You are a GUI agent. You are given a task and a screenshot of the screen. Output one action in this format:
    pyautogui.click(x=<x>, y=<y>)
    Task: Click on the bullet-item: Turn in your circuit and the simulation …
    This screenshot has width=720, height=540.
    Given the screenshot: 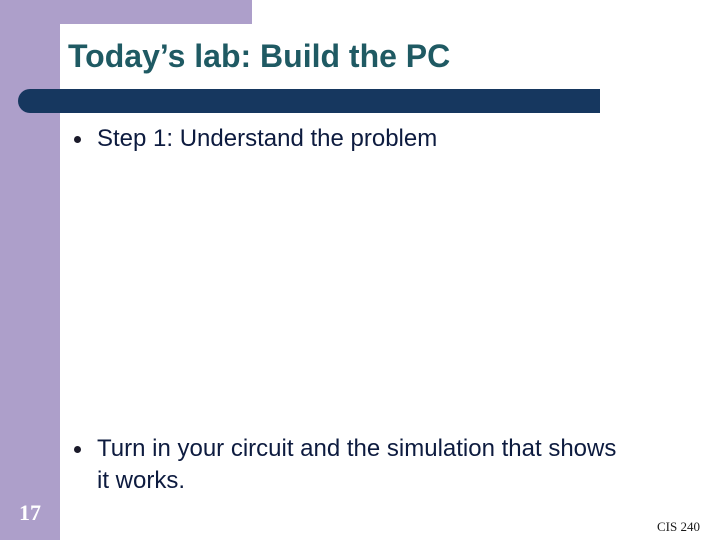 What is the action you would take?
    pyautogui.click(x=350, y=465)
    